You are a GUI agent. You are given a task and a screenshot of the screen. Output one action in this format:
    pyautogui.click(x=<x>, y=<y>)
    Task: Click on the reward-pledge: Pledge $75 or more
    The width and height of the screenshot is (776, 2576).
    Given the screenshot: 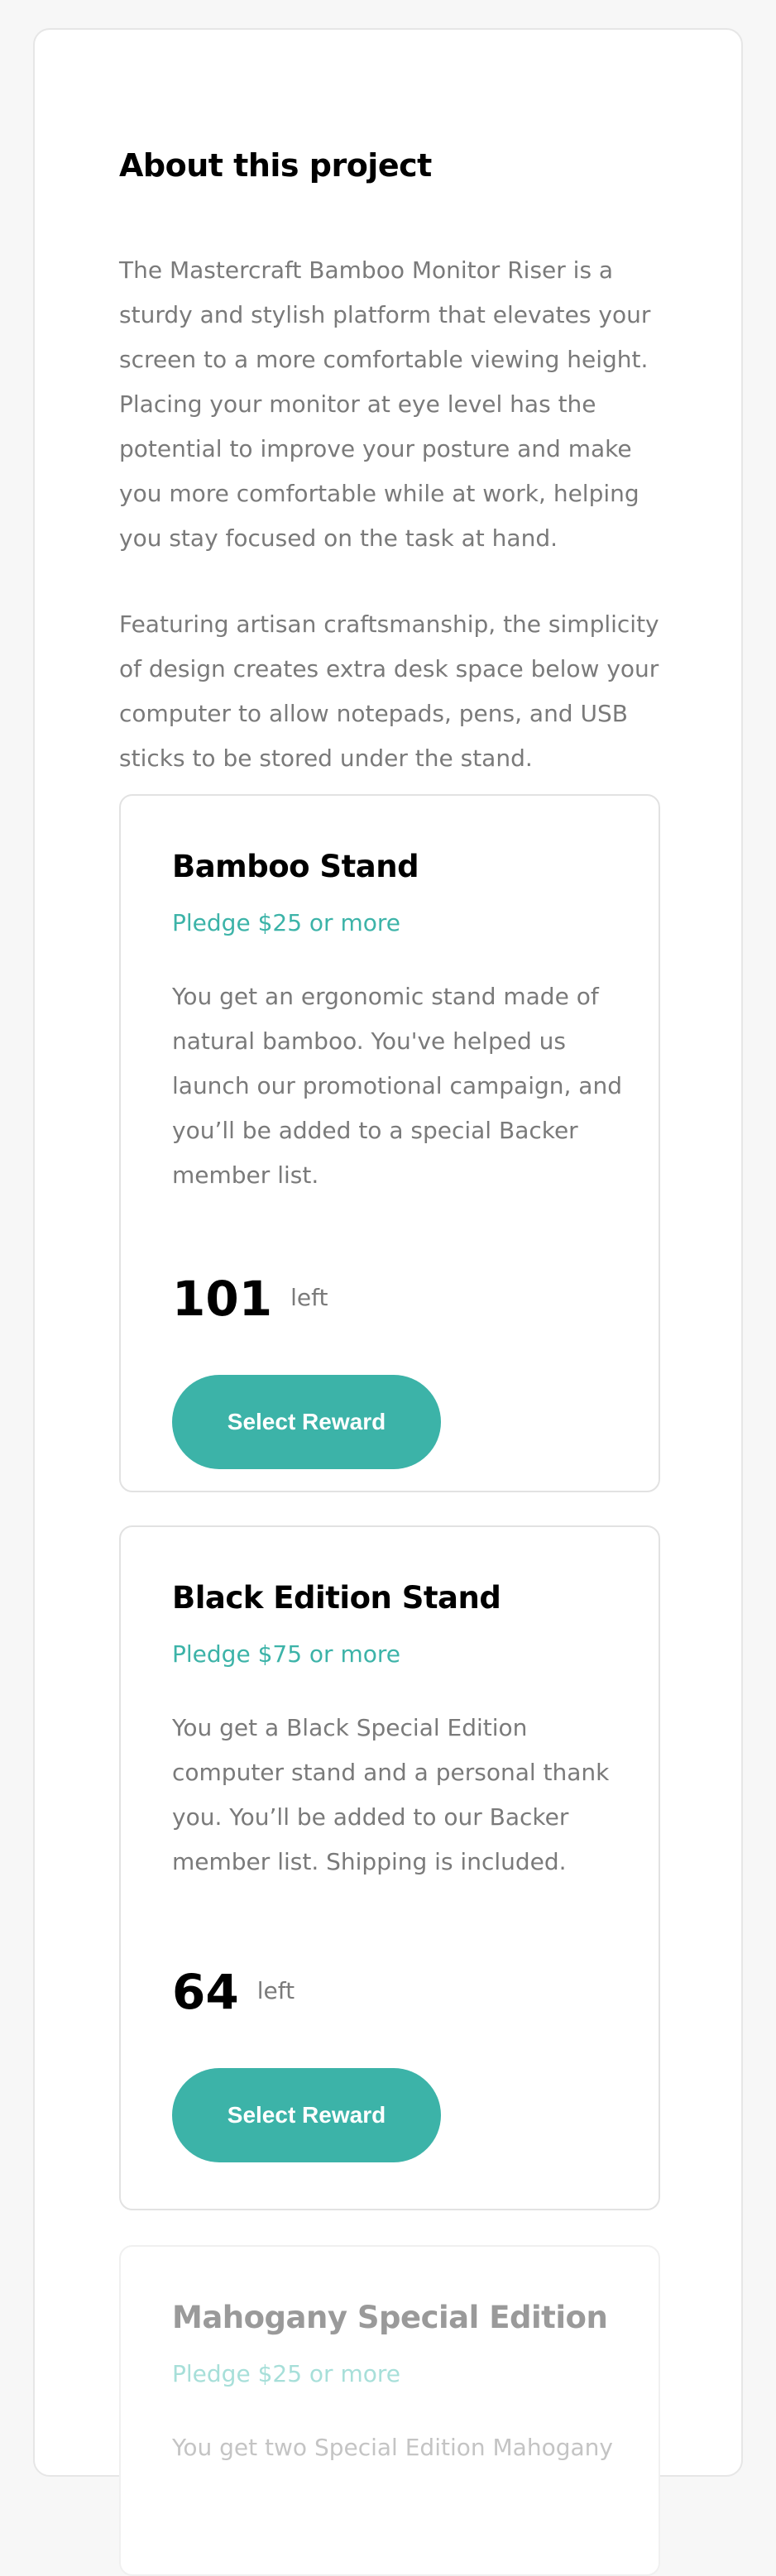 What is the action you would take?
    pyautogui.click(x=286, y=1654)
    